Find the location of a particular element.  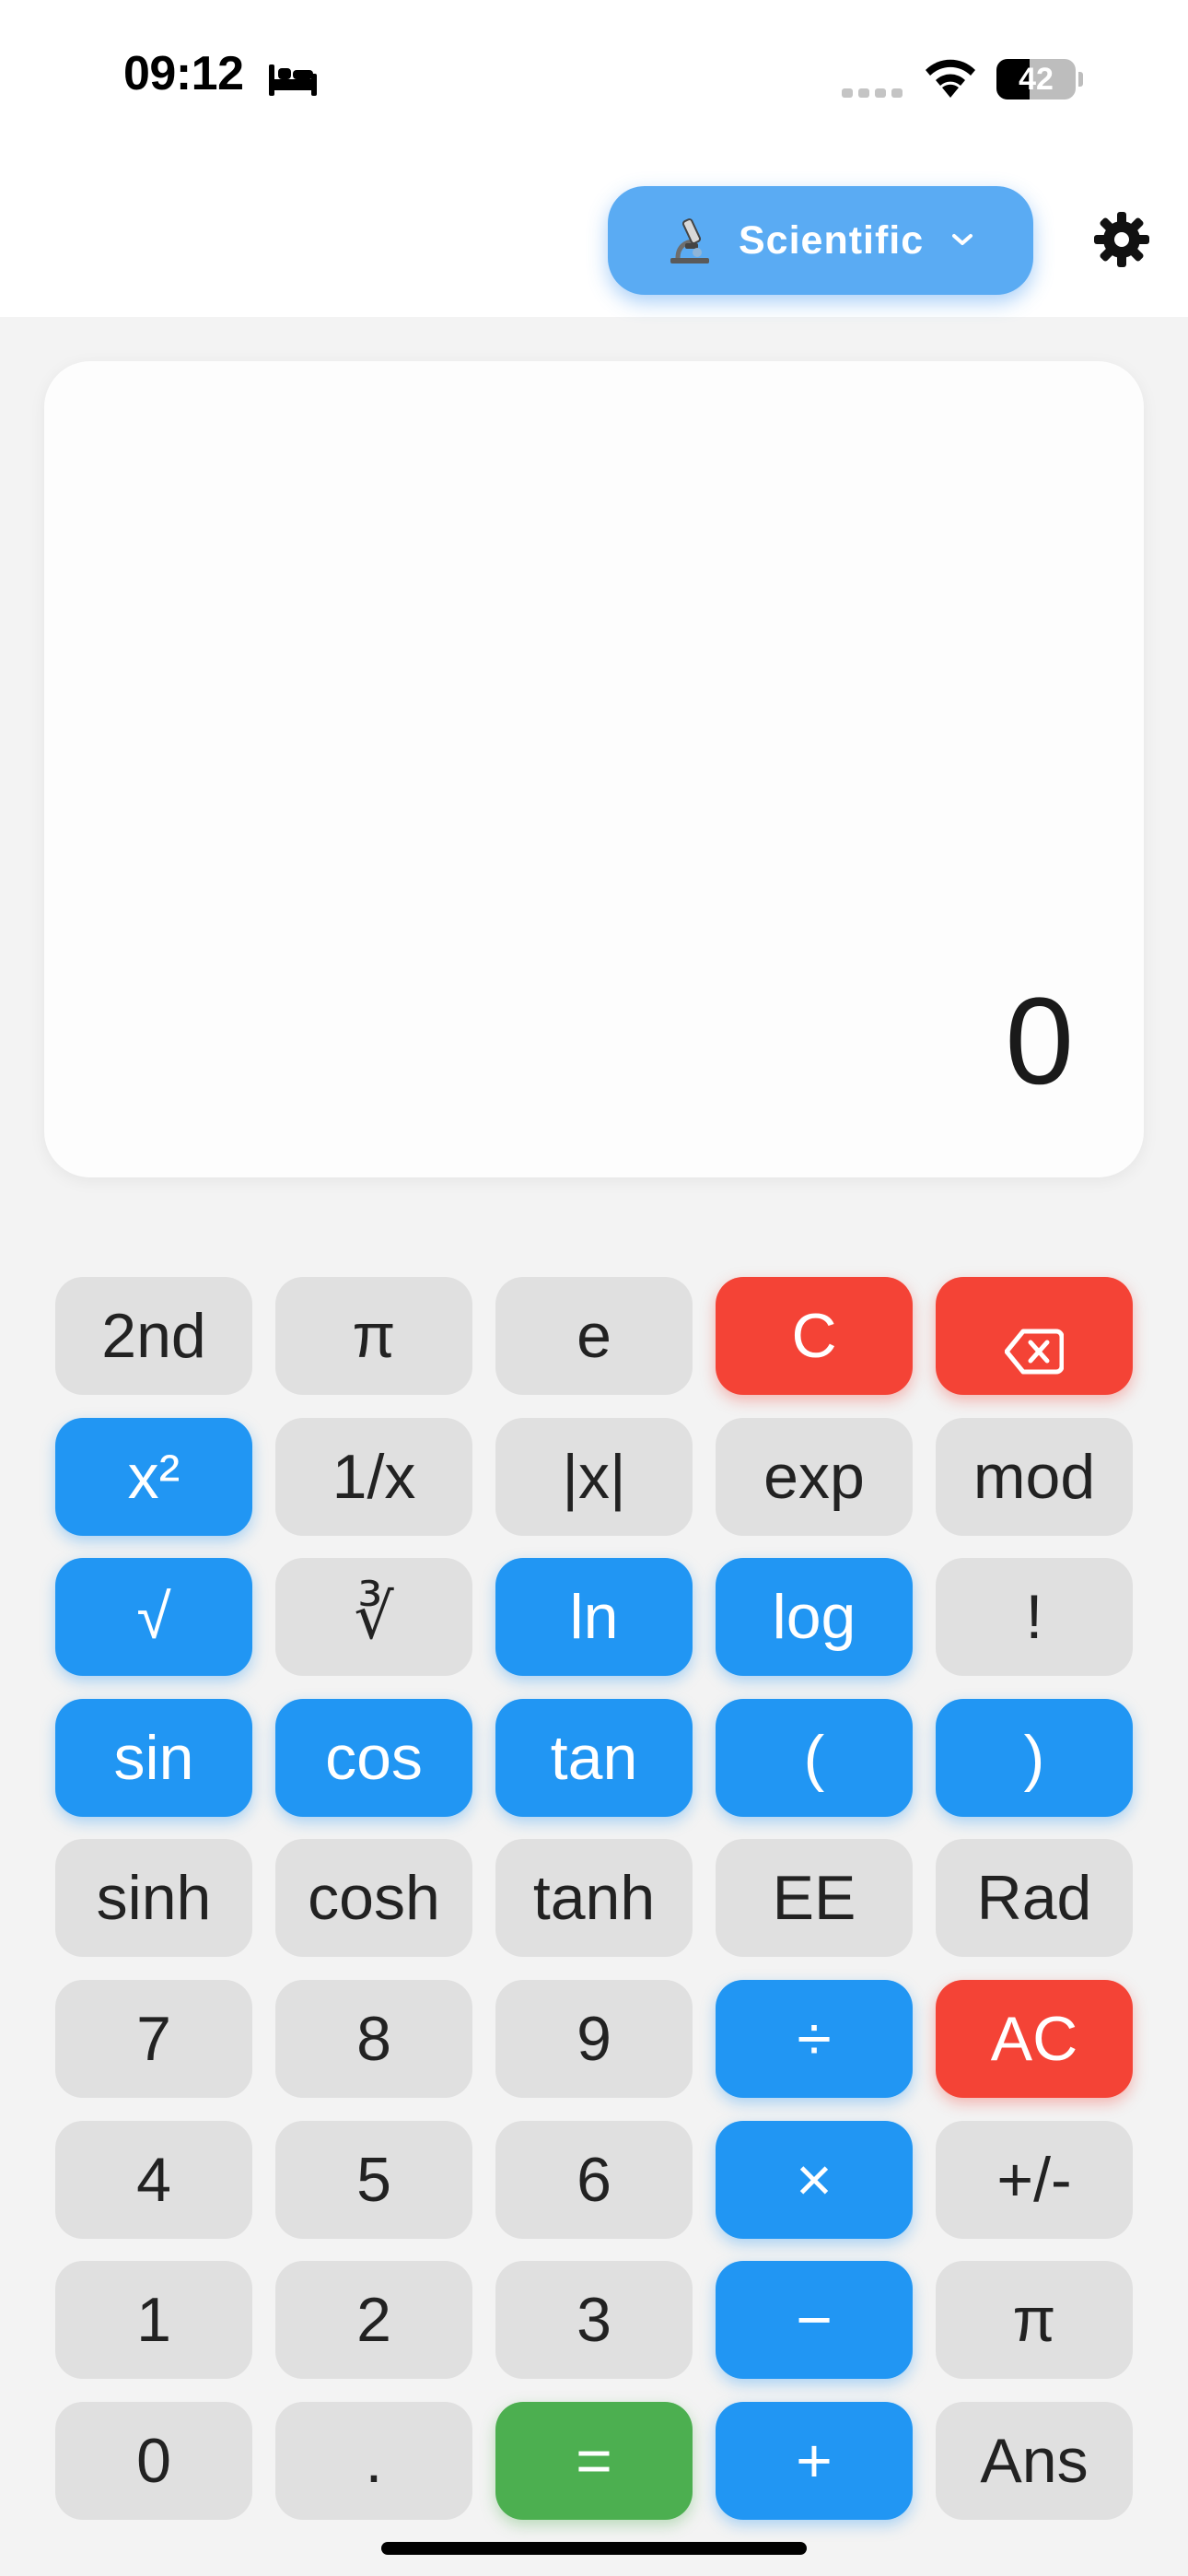

key-label: +/- is located at coordinates (1034, 2180).